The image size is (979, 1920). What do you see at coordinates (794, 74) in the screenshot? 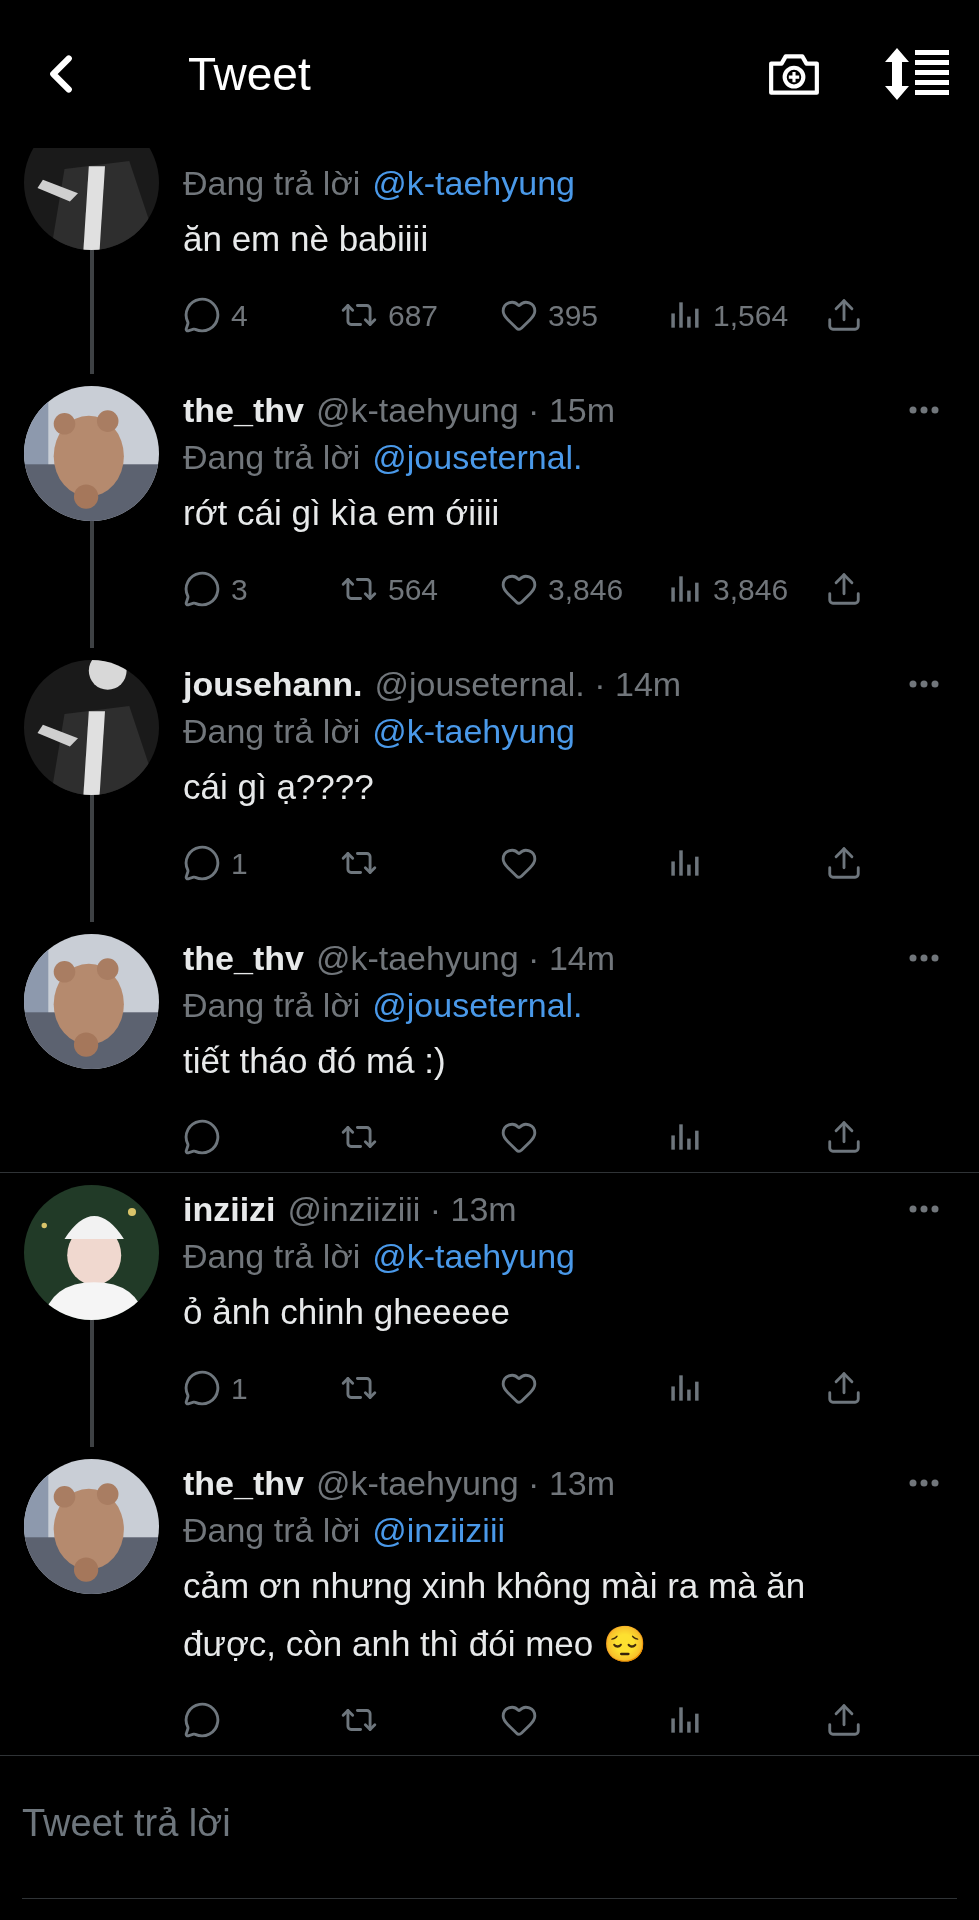
I see `camera-plus-icon` at bounding box center [794, 74].